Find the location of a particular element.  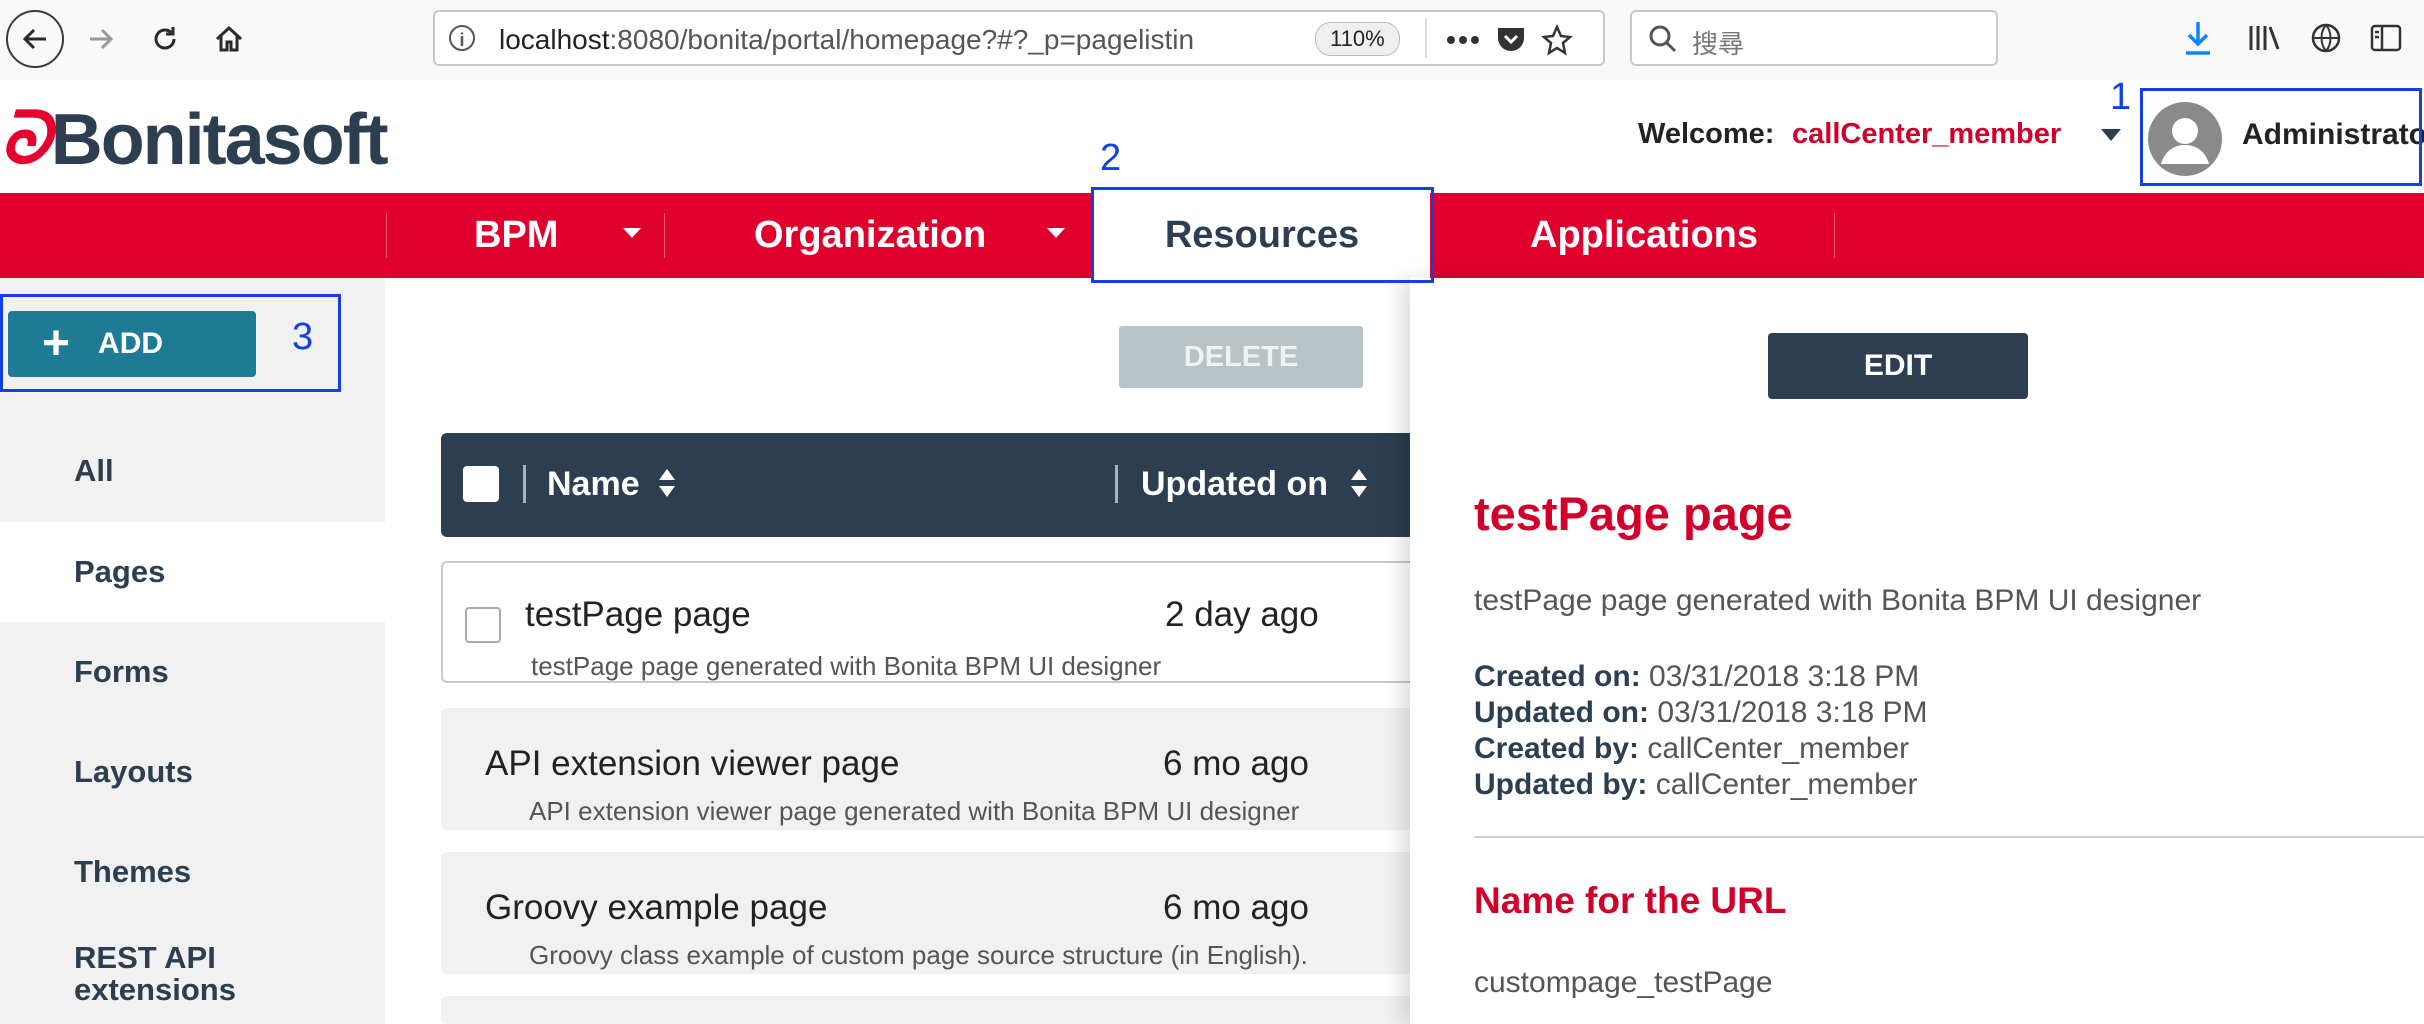

meta-value: 03/31/2018 3:18 PM is located at coordinates (1784, 676).